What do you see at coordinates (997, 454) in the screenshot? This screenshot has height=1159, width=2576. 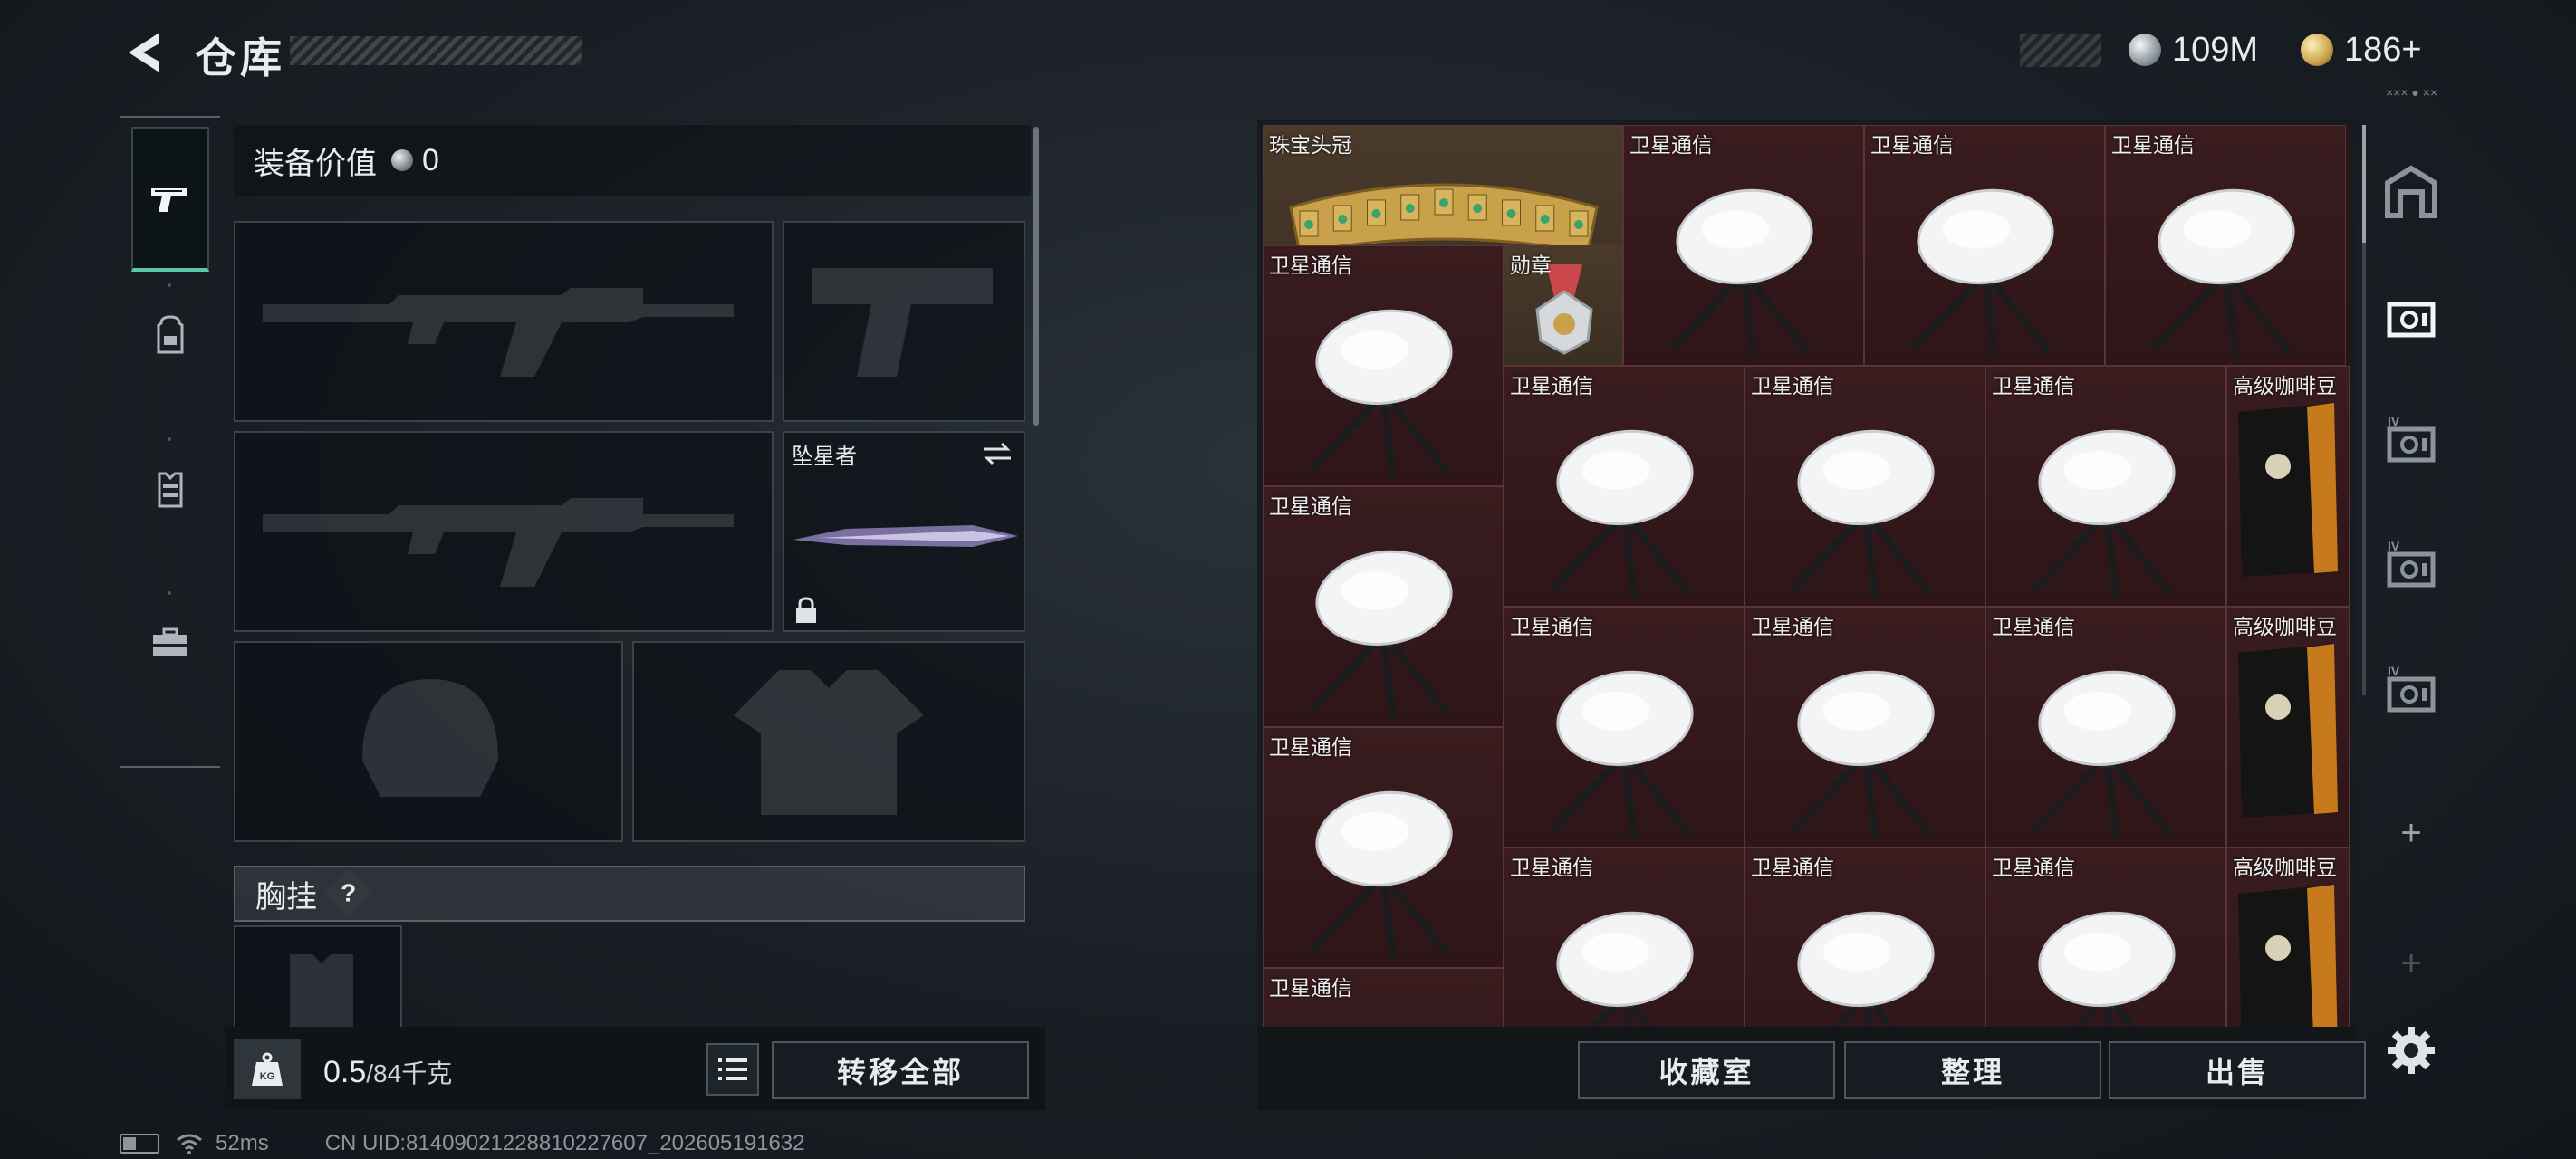 I see `swap-icon` at bounding box center [997, 454].